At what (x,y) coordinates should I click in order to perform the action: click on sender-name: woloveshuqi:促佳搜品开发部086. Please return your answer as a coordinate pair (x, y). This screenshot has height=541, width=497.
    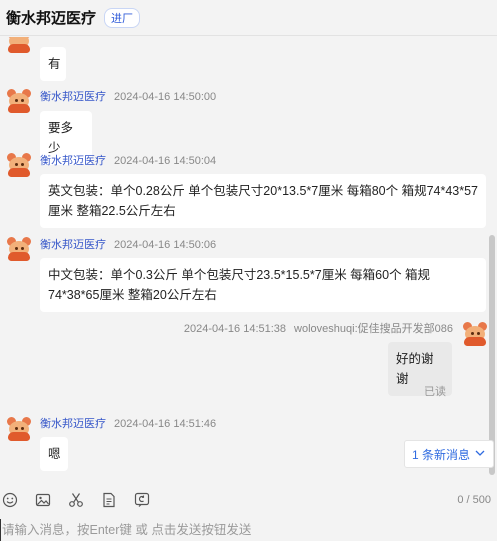
    Looking at the image, I should click on (373, 329).